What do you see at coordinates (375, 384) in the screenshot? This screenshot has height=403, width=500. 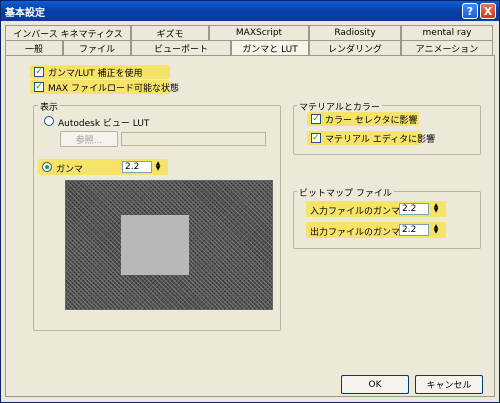 I see `ok-button: OK` at bounding box center [375, 384].